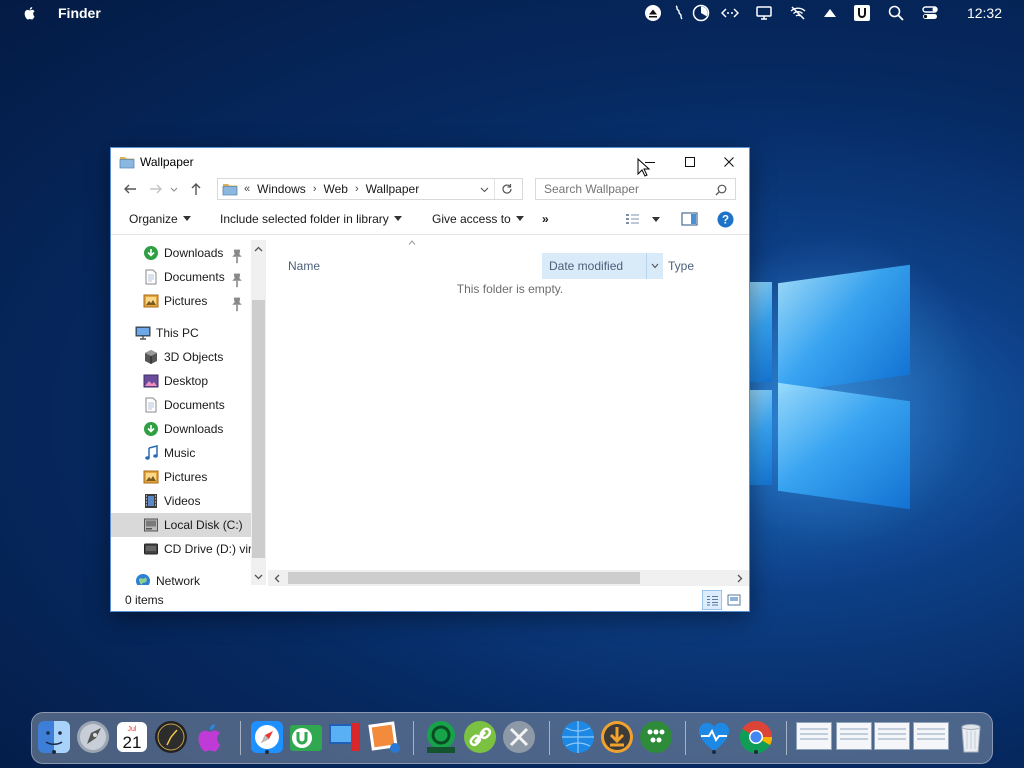  What do you see at coordinates (258, 577) in the screenshot?
I see `scroll-down-arrow-icon` at bounding box center [258, 577].